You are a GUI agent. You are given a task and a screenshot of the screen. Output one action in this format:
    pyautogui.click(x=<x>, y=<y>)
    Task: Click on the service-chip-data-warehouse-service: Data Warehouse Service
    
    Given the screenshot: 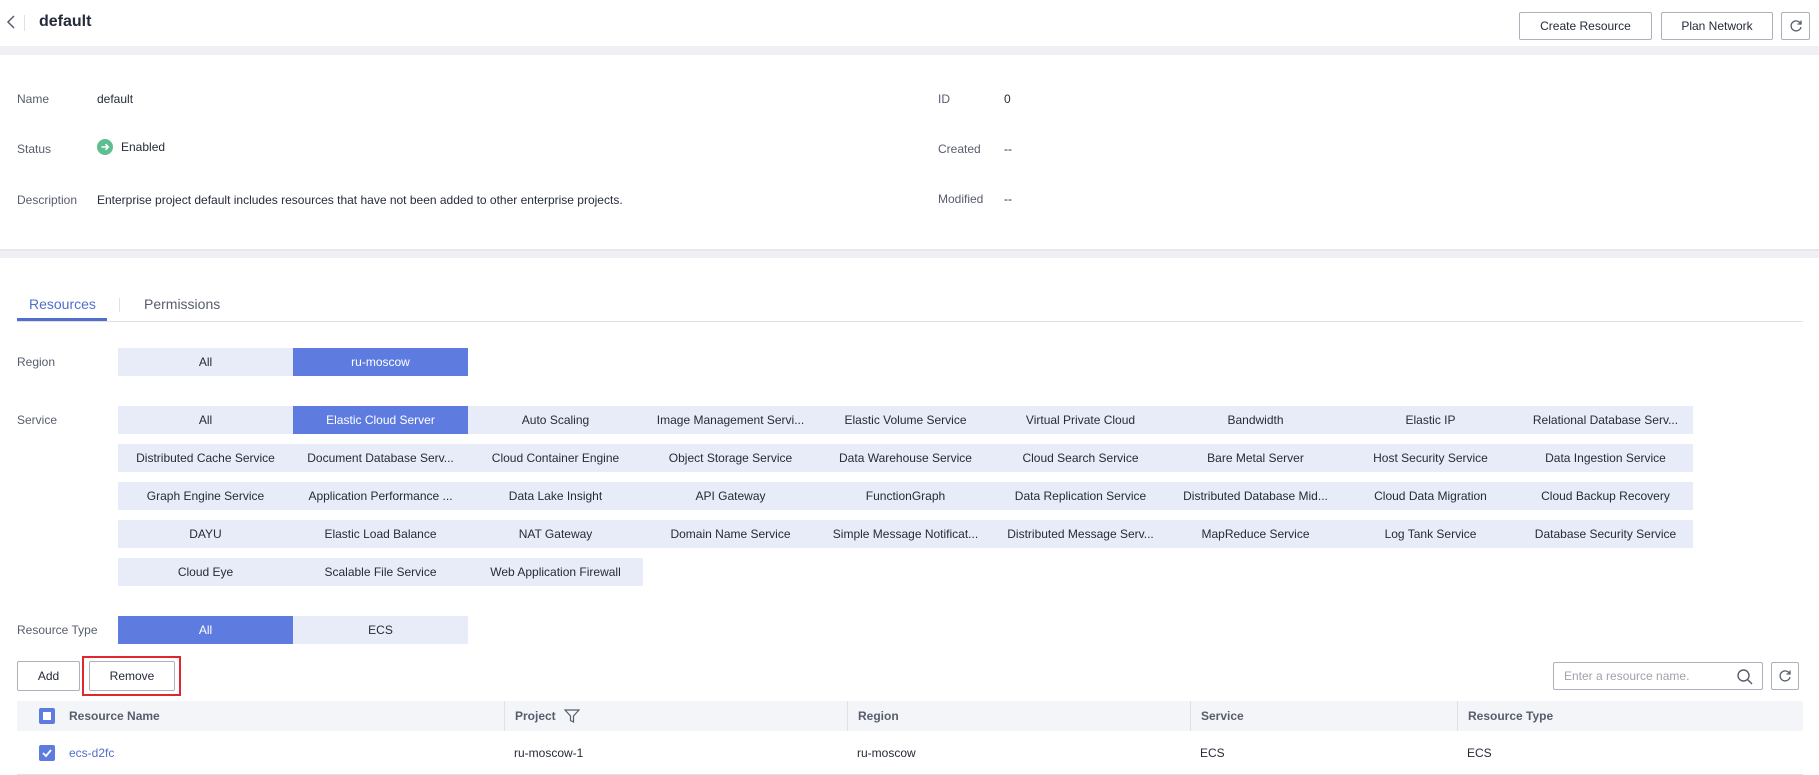 What is the action you would take?
    pyautogui.click(x=905, y=458)
    